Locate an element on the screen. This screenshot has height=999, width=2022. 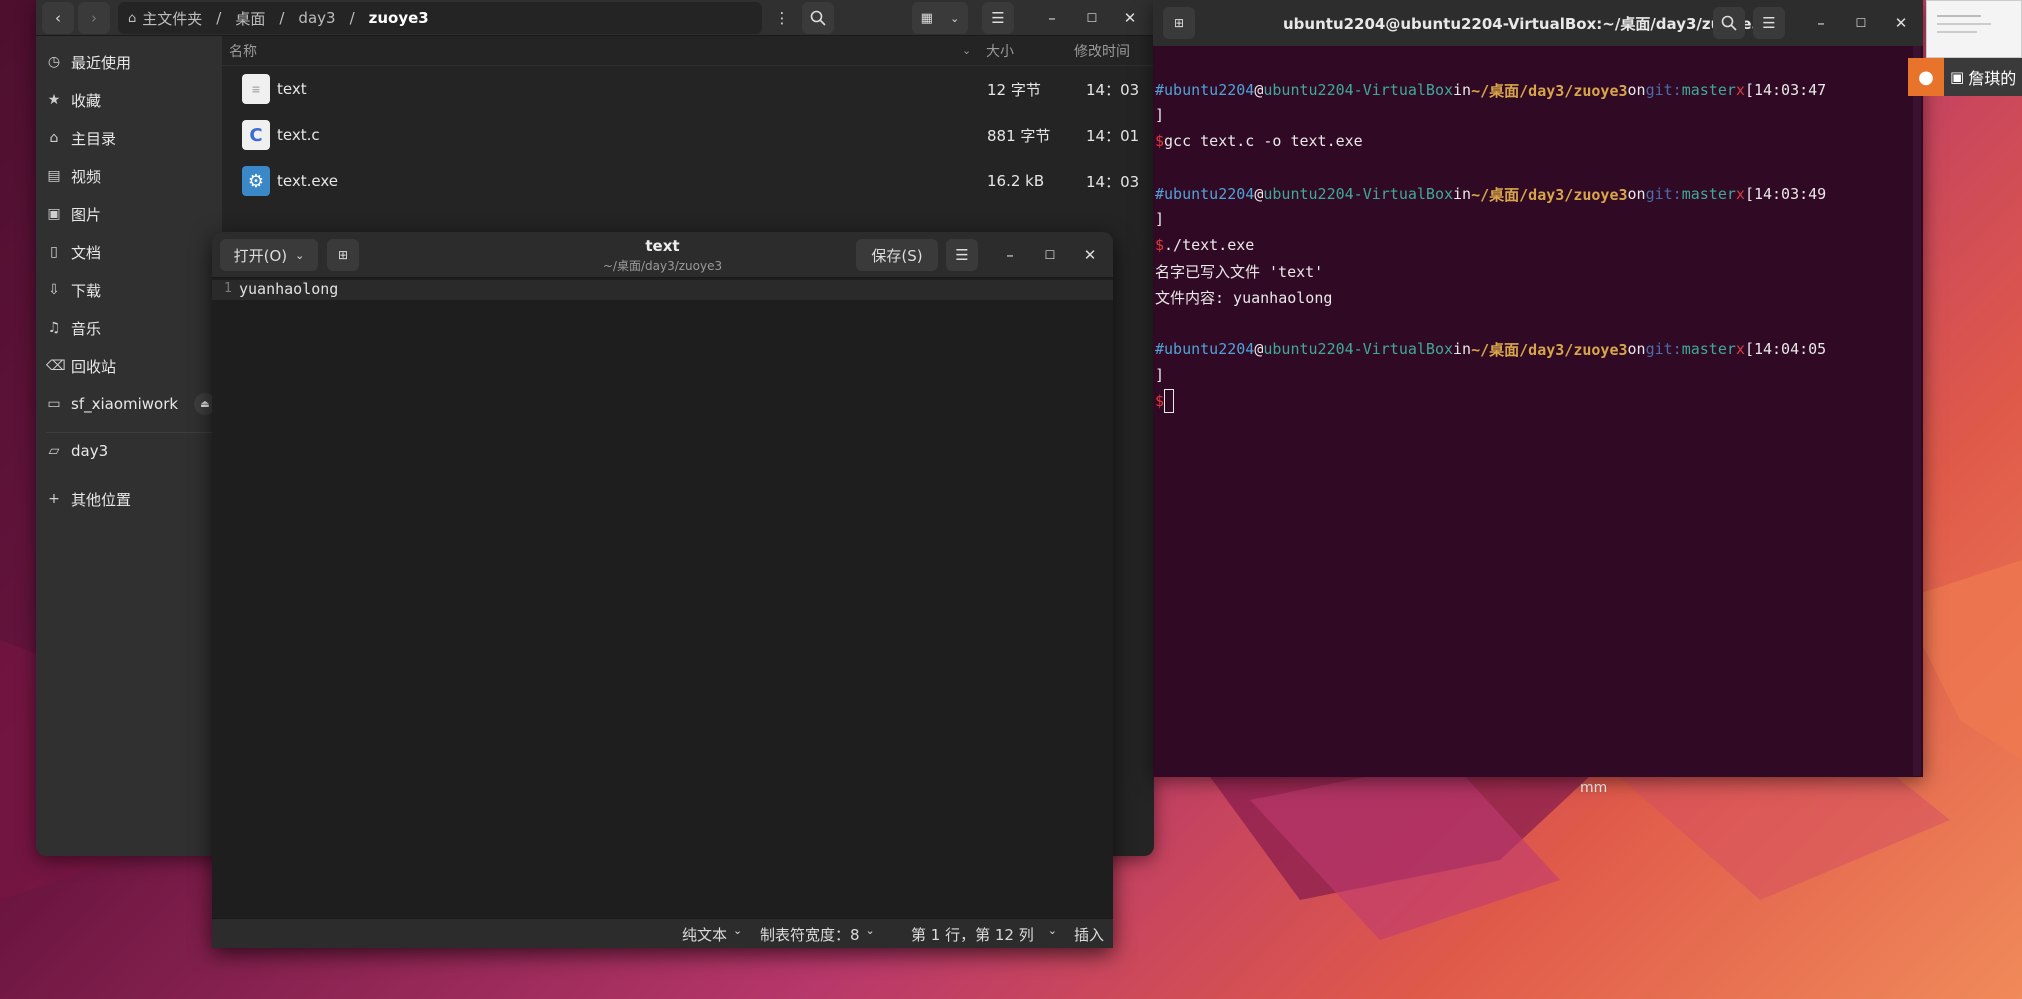
terminal-scrollbar is located at coordinates (1917, 411).